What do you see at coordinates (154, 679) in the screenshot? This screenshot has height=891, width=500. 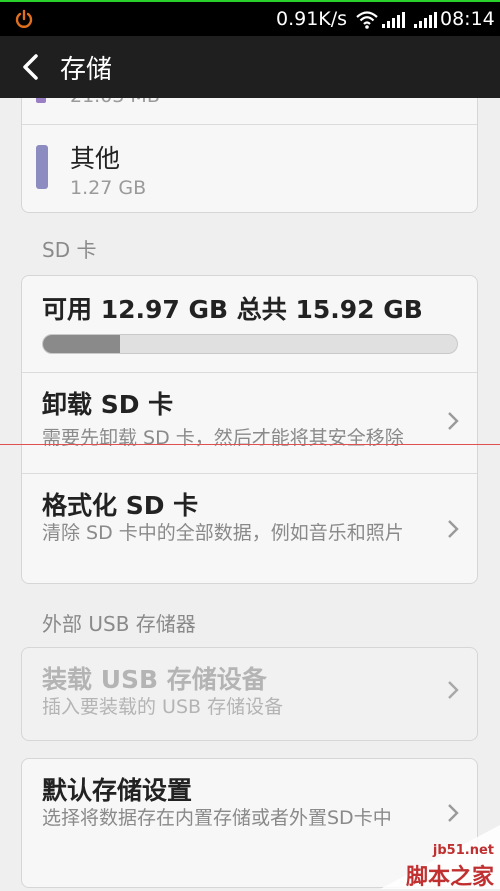 I see `item-title: 装载 USB 存储设备` at bounding box center [154, 679].